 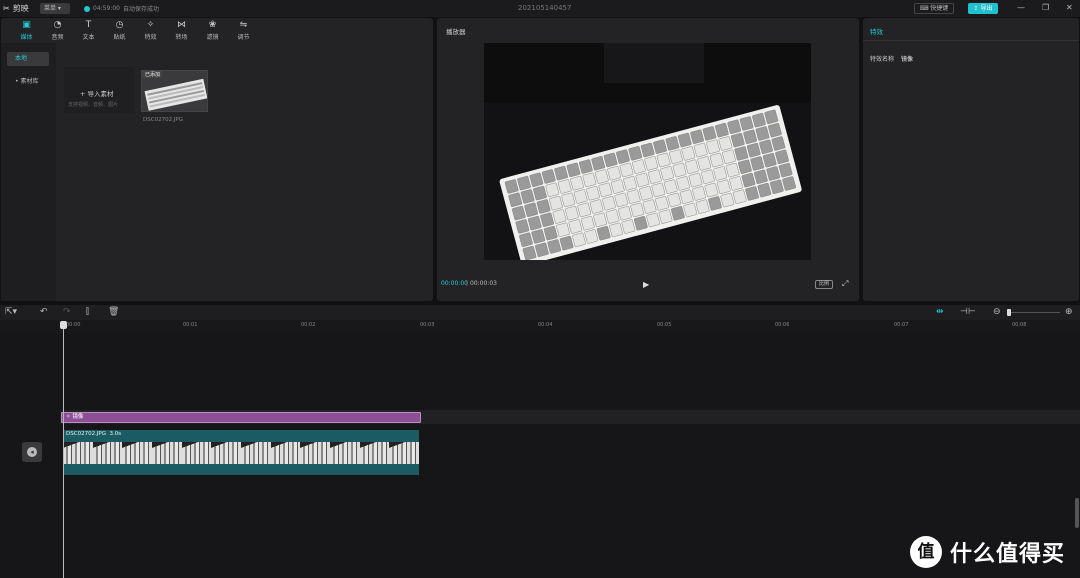 I want to click on ruler-label: 00:01, so click(x=190, y=325).